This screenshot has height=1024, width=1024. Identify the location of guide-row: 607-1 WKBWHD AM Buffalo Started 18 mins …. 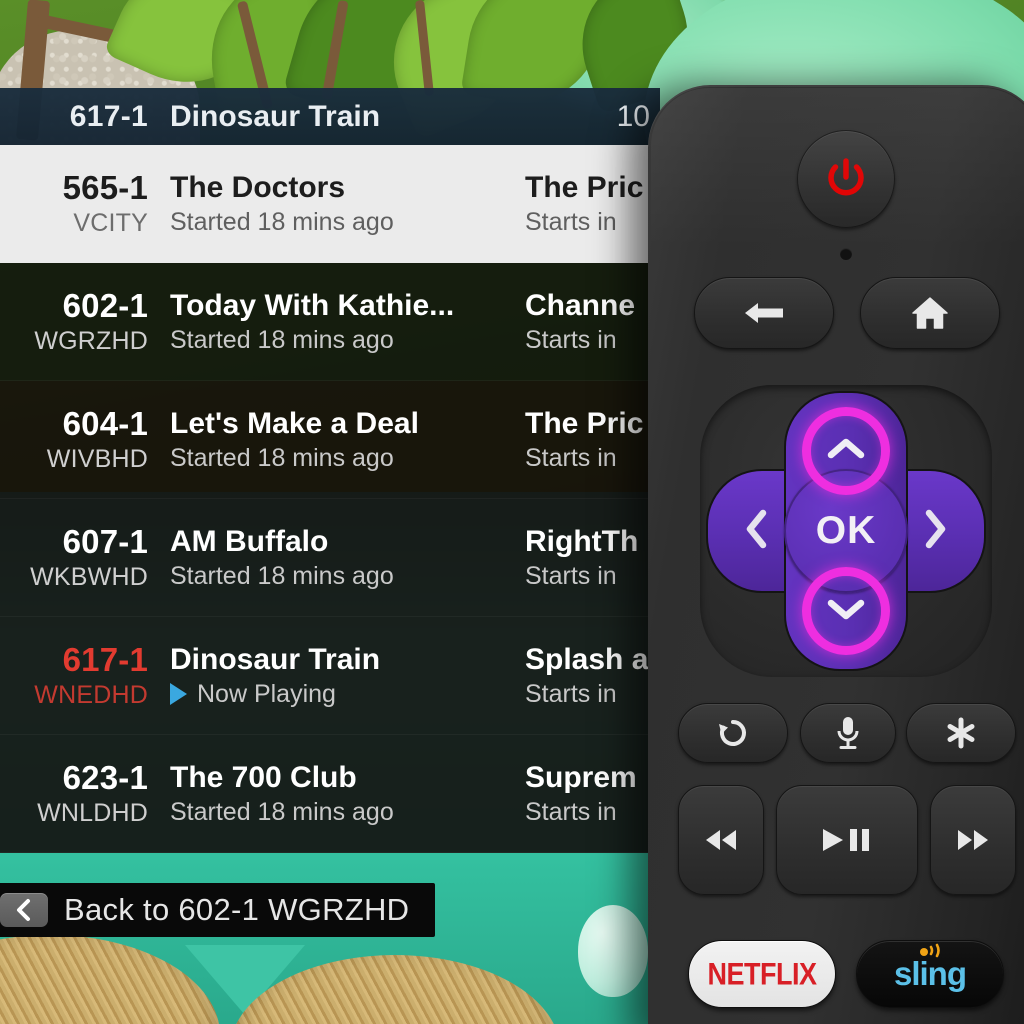
(330, 558).